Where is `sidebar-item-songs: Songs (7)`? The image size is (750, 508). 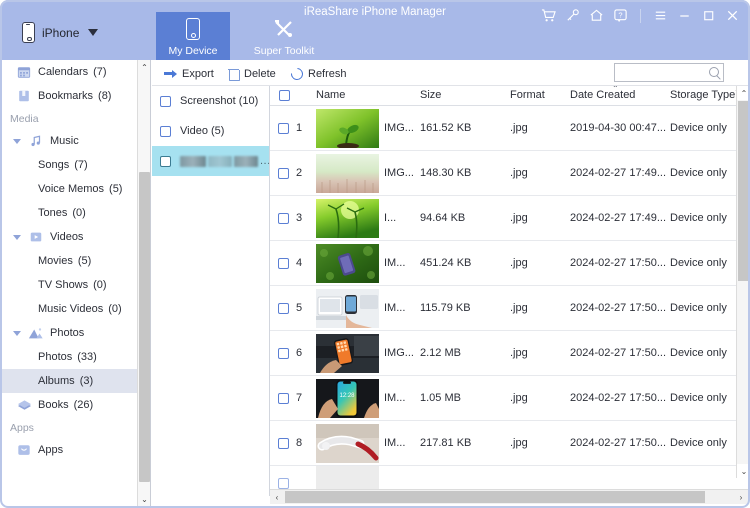 sidebar-item-songs: Songs (7) is located at coordinates (69, 165).